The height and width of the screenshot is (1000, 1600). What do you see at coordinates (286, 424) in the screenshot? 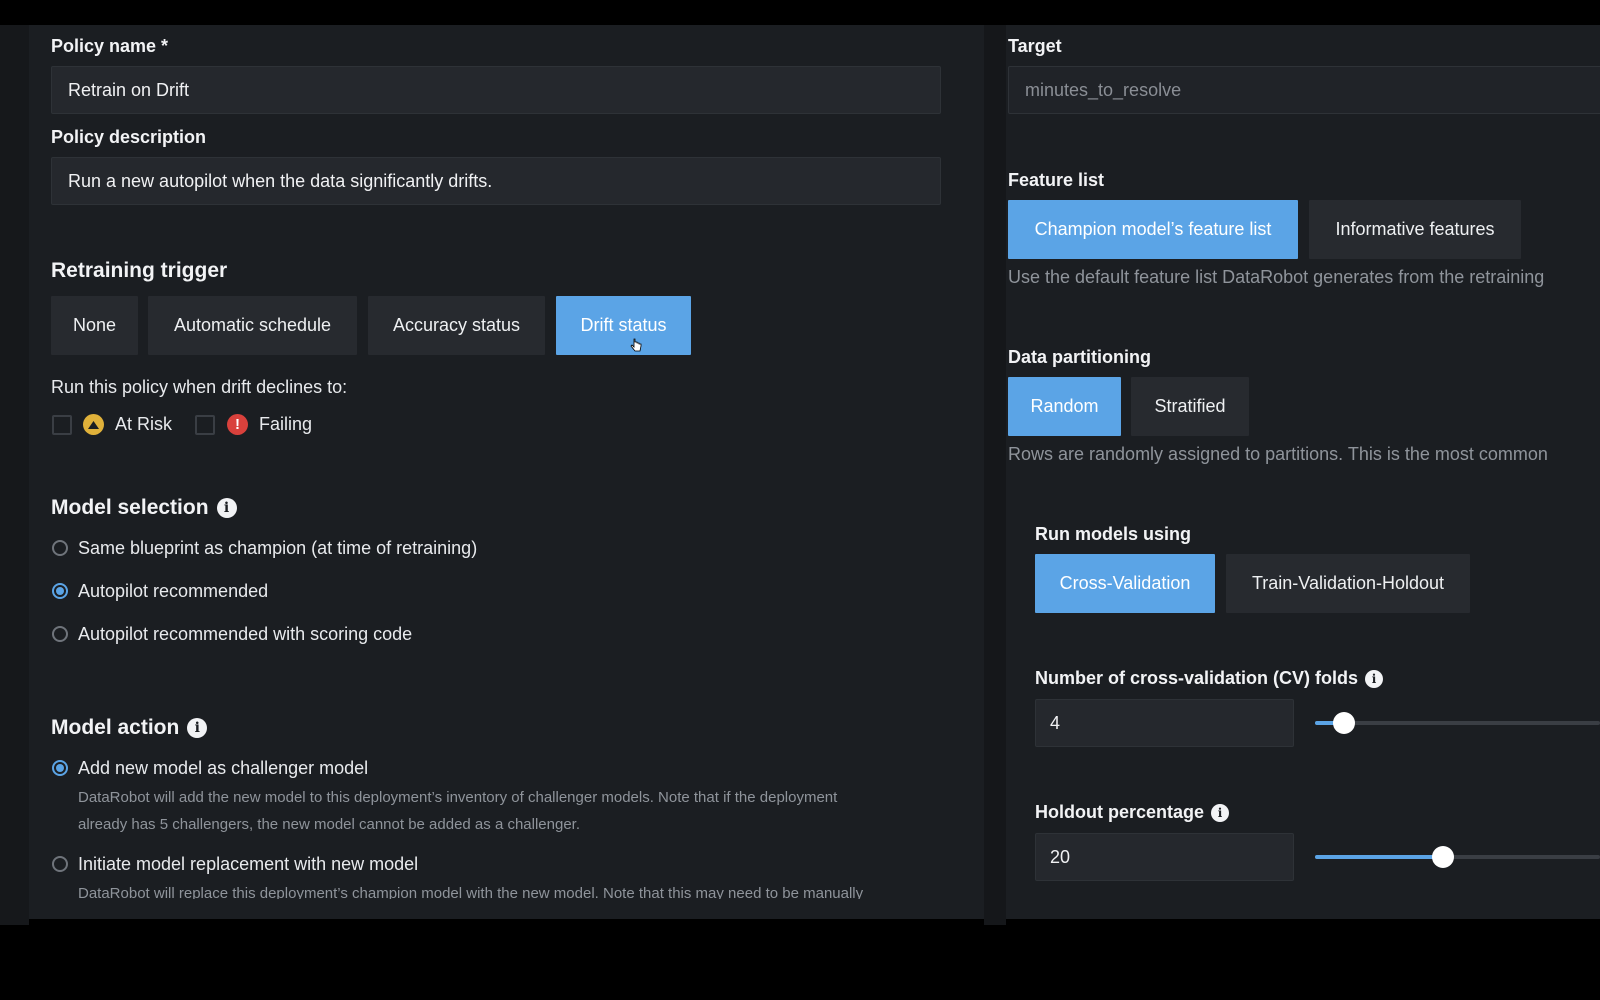
I see `failing-label: Failing` at bounding box center [286, 424].